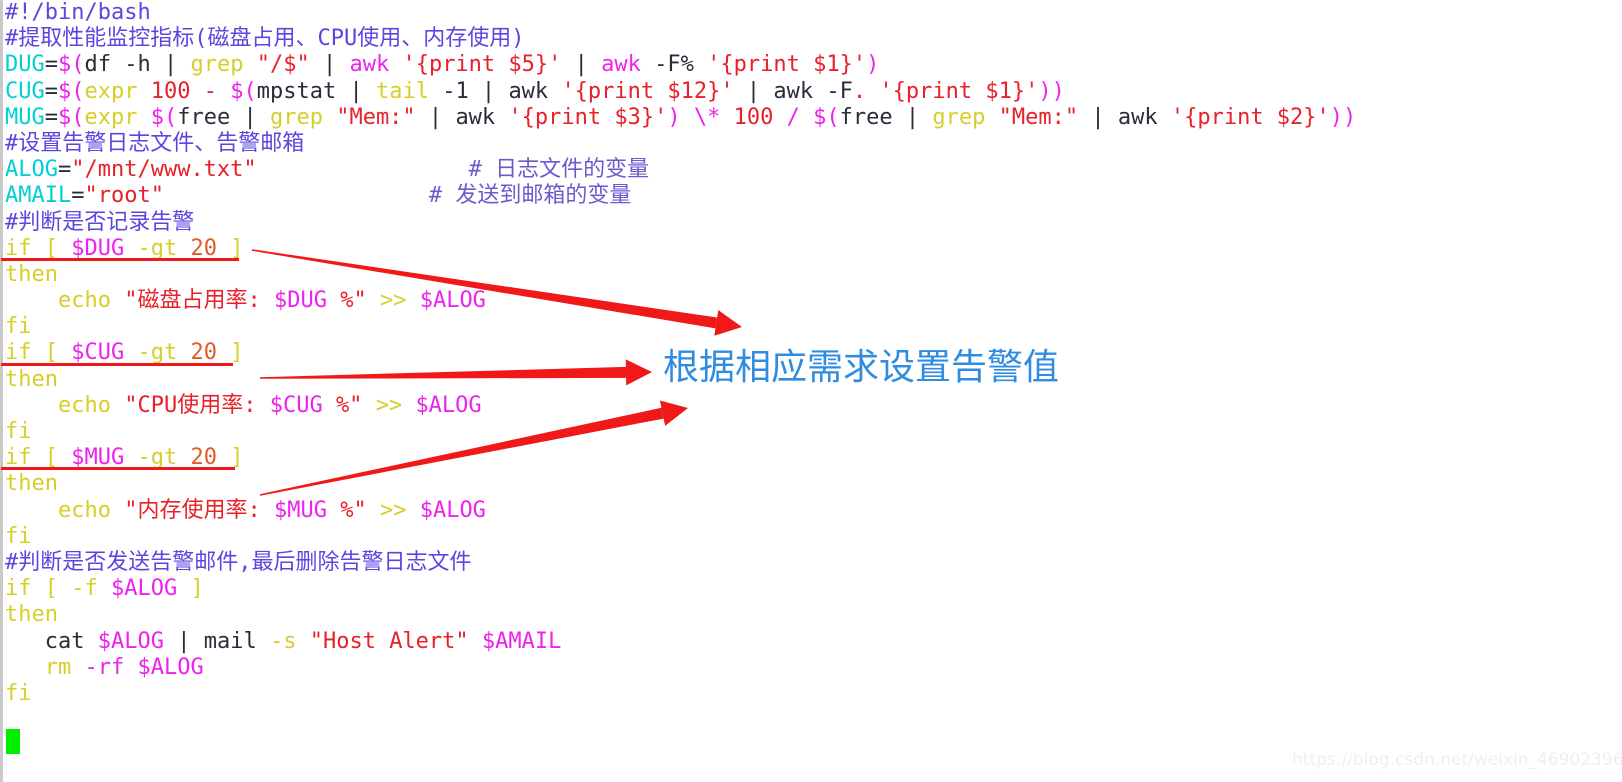  I want to click on code-token: MUG, so click(25, 117).